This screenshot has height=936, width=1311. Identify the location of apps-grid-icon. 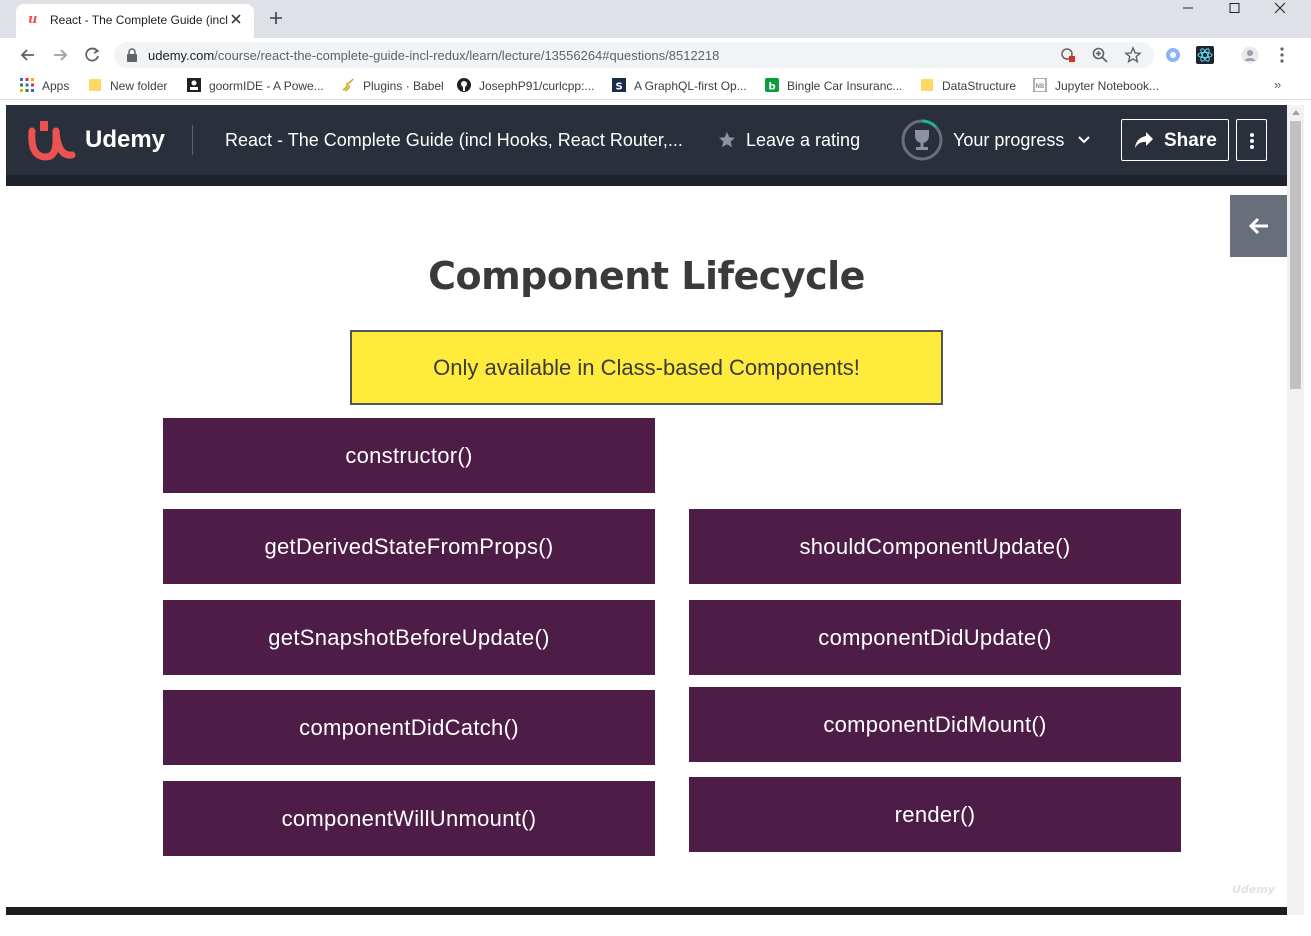
(27, 85).